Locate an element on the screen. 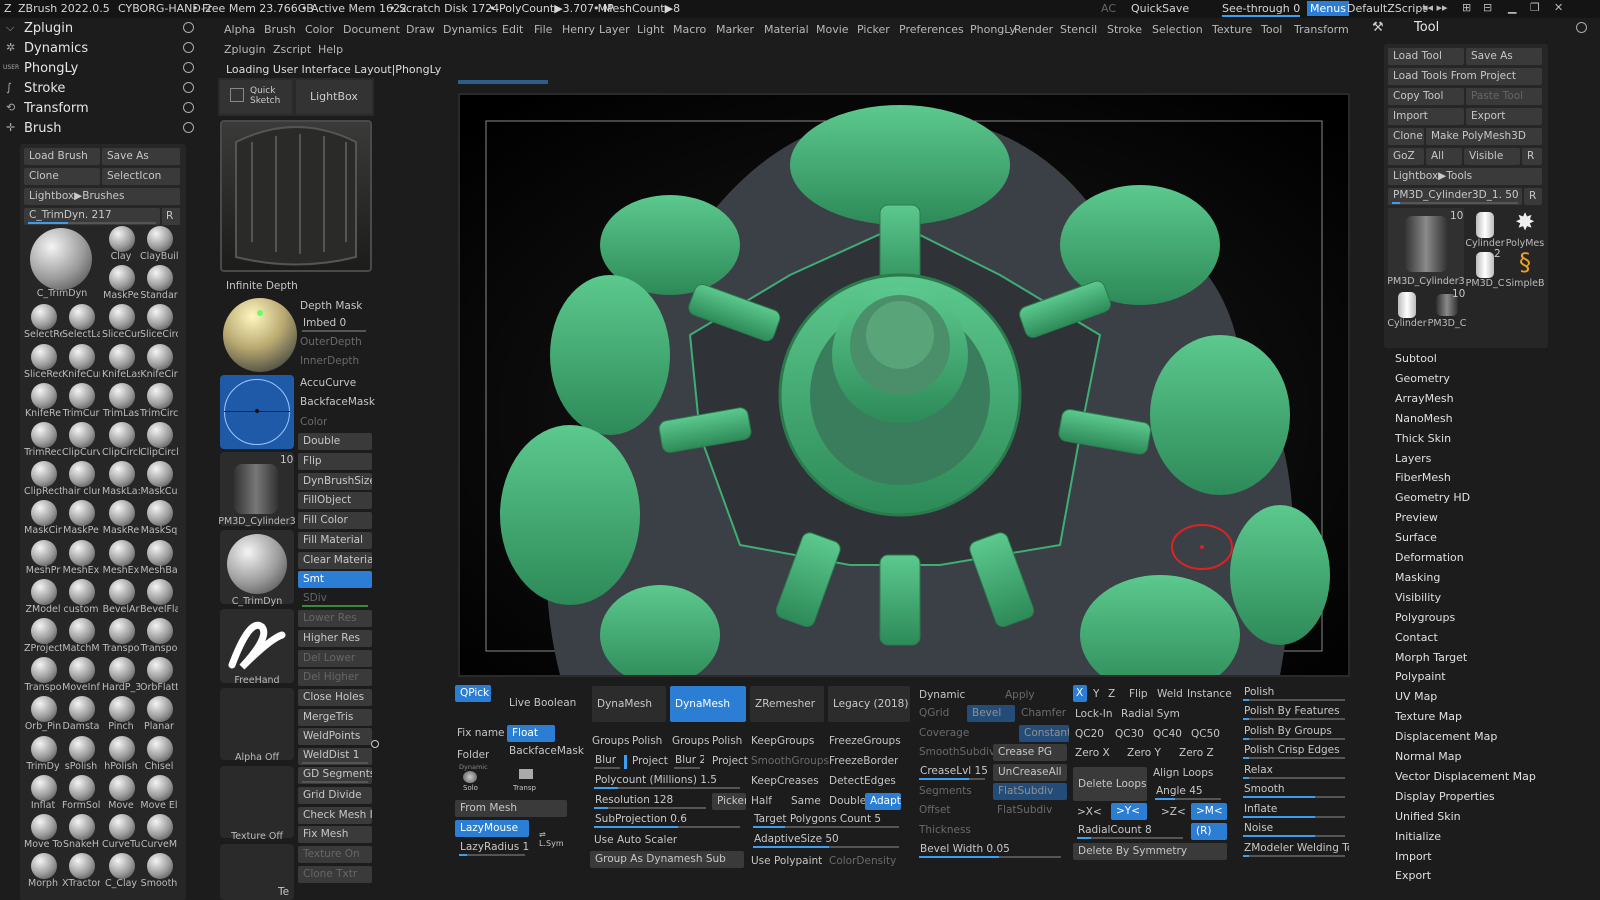 The image size is (1600, 900). blur-slider: Blur is located at coordinates (607, 761).